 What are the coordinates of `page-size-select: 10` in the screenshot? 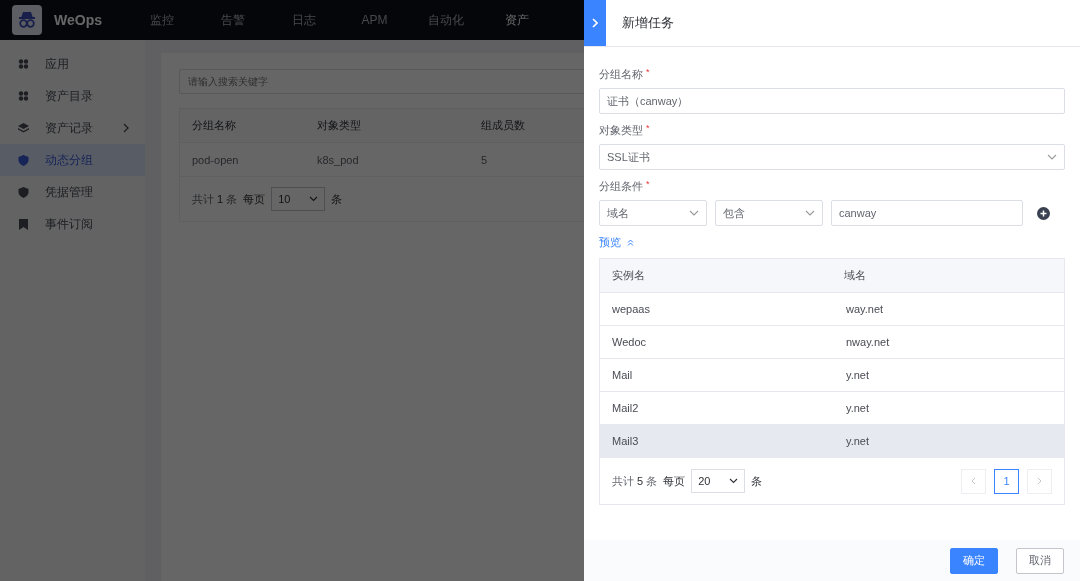 It's located at (298, 199).